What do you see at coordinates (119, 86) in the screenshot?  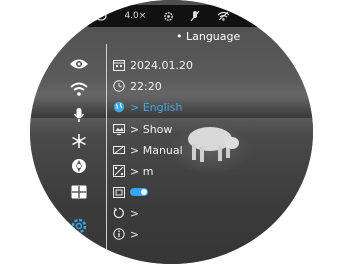 I see `clock-icon` at bounding box center [119, 86].